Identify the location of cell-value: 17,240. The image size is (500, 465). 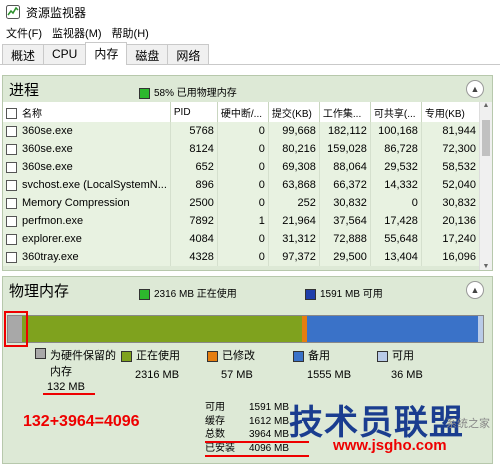
(459, 239).